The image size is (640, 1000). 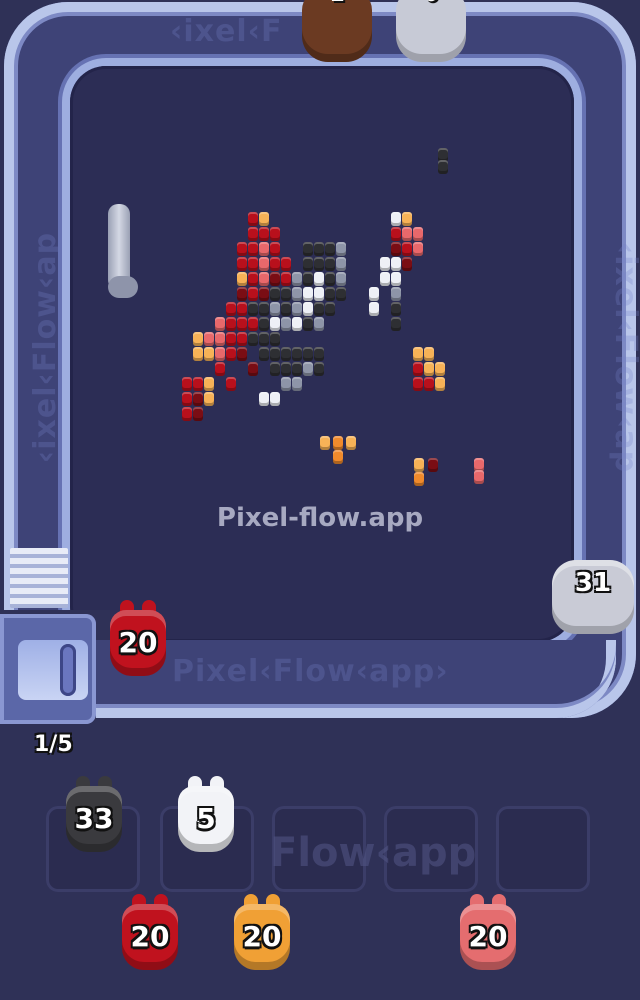 I want to click on track-label-right: ‹ixel‹Flow‹ap, so click(x=624, y=357).